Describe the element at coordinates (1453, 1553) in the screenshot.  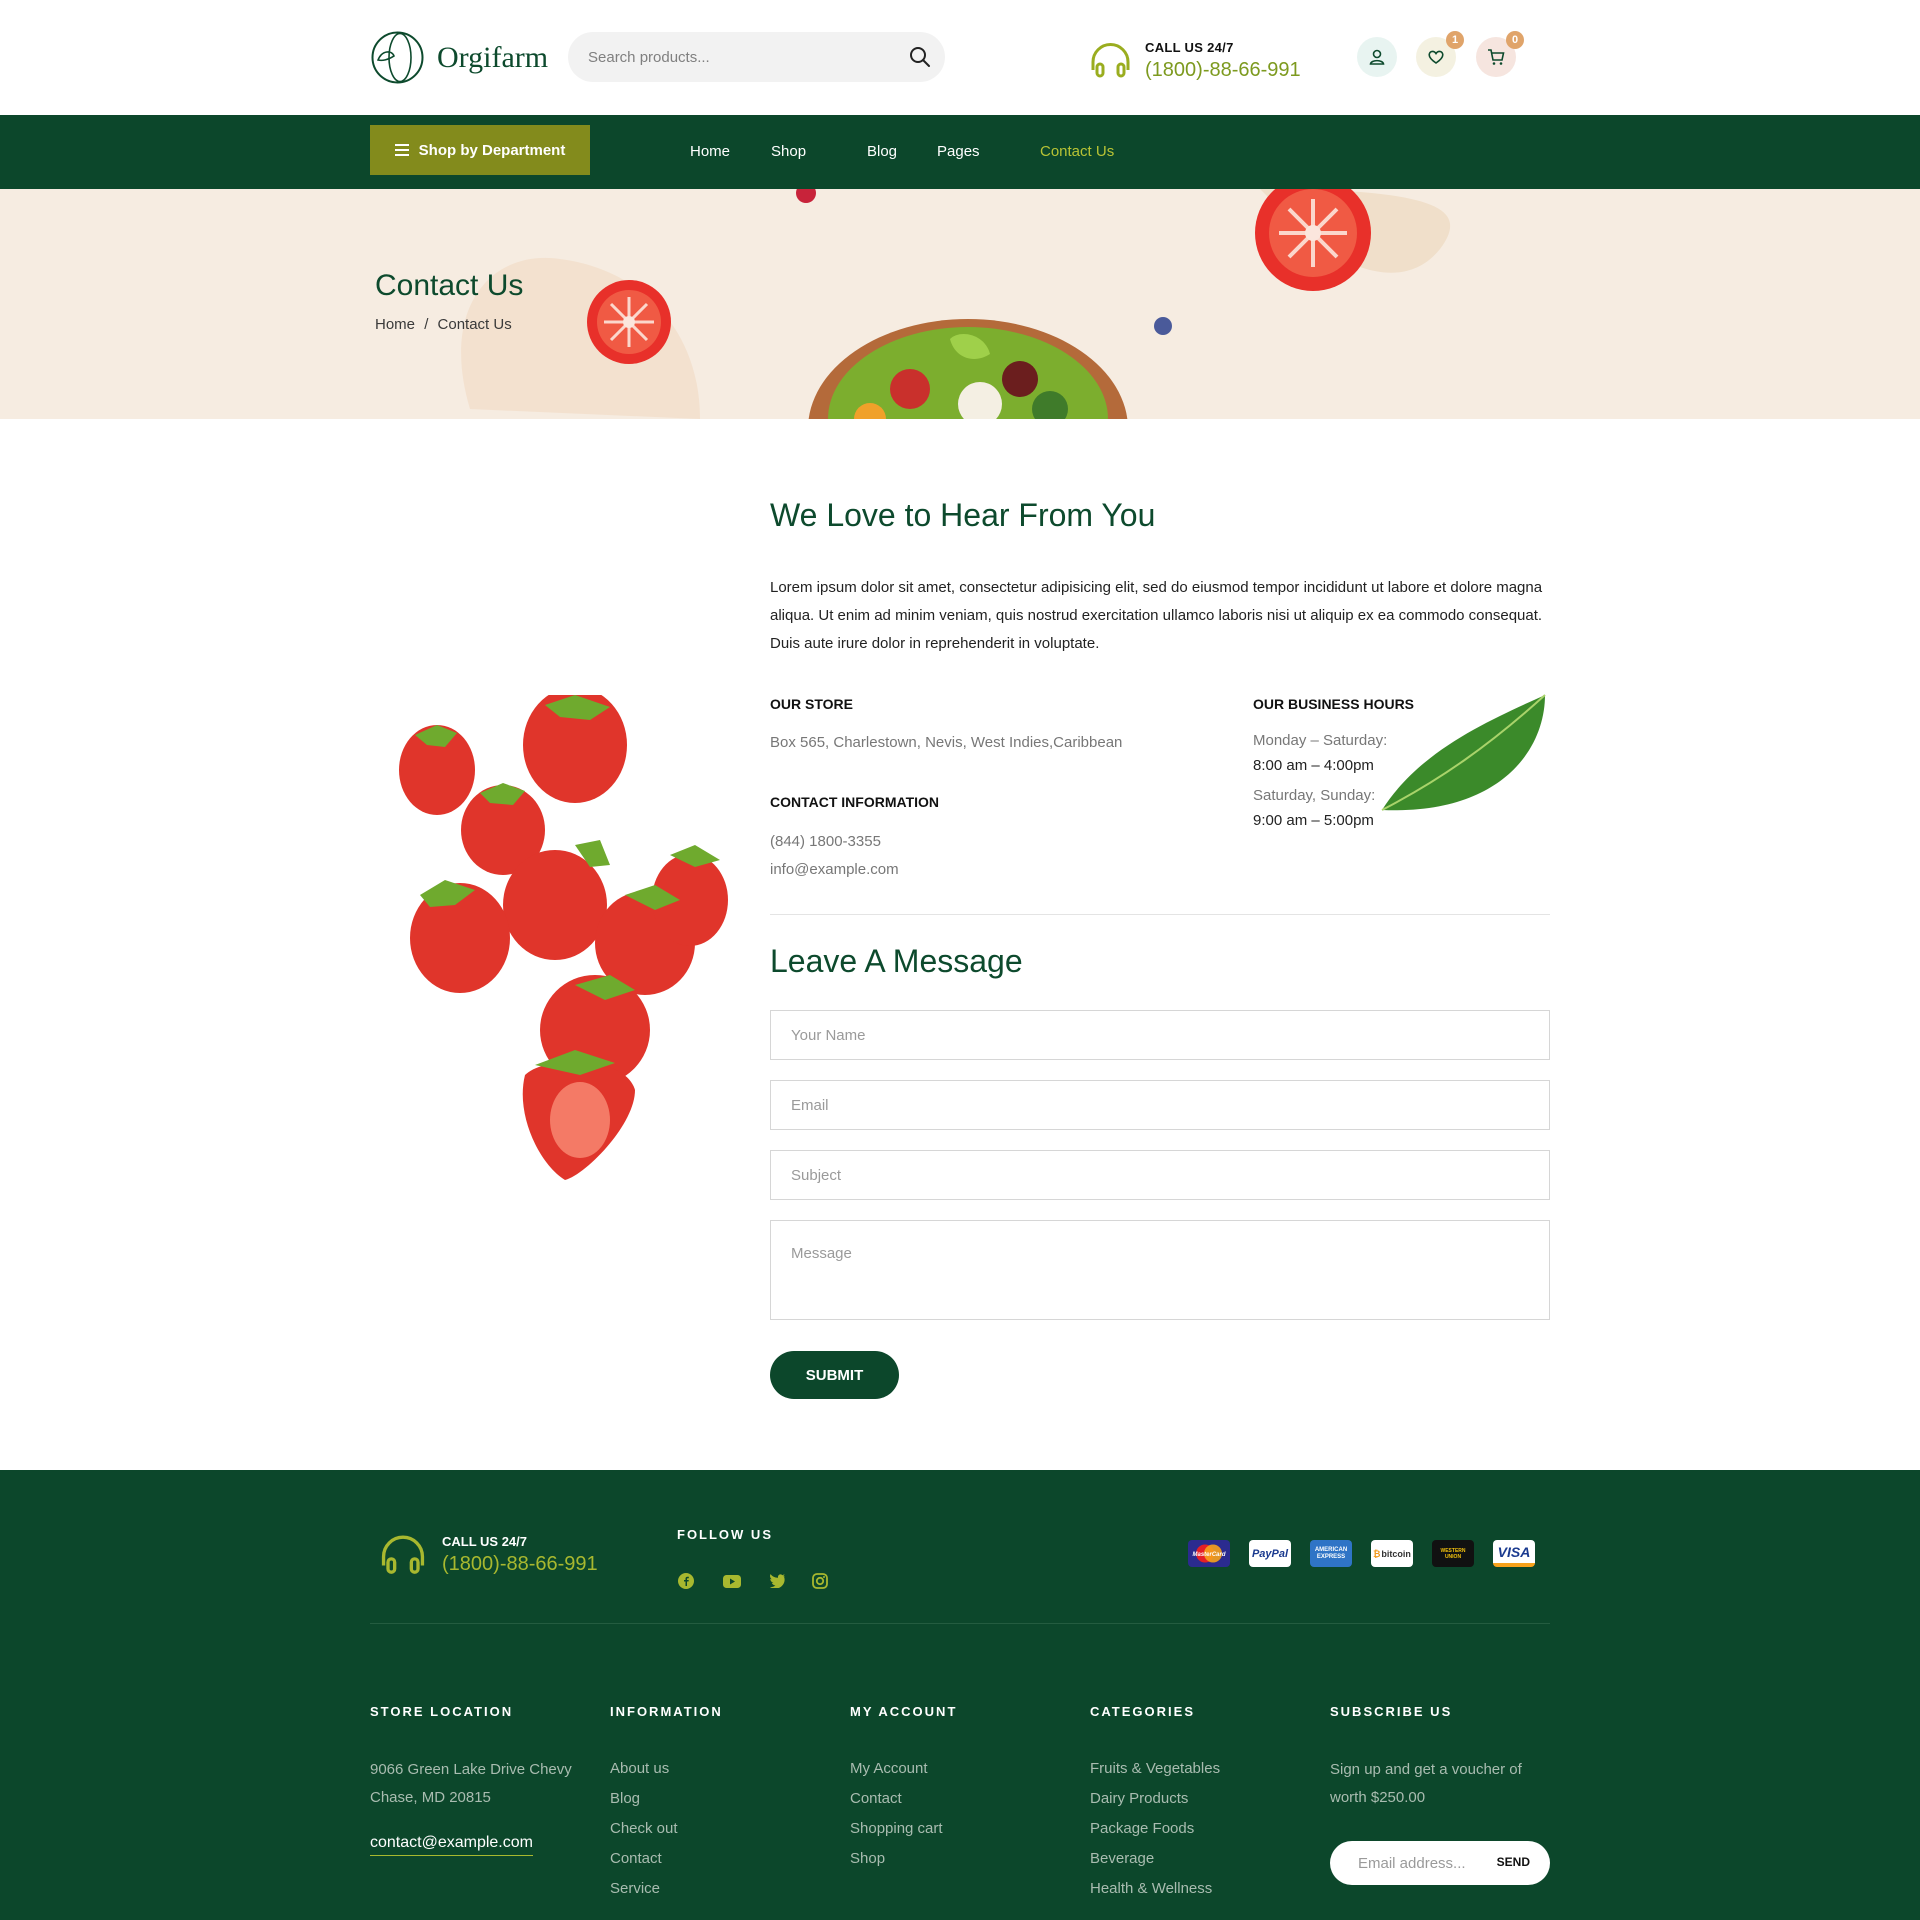
I see `western-union-icon: WESTERN UNION` at that location.